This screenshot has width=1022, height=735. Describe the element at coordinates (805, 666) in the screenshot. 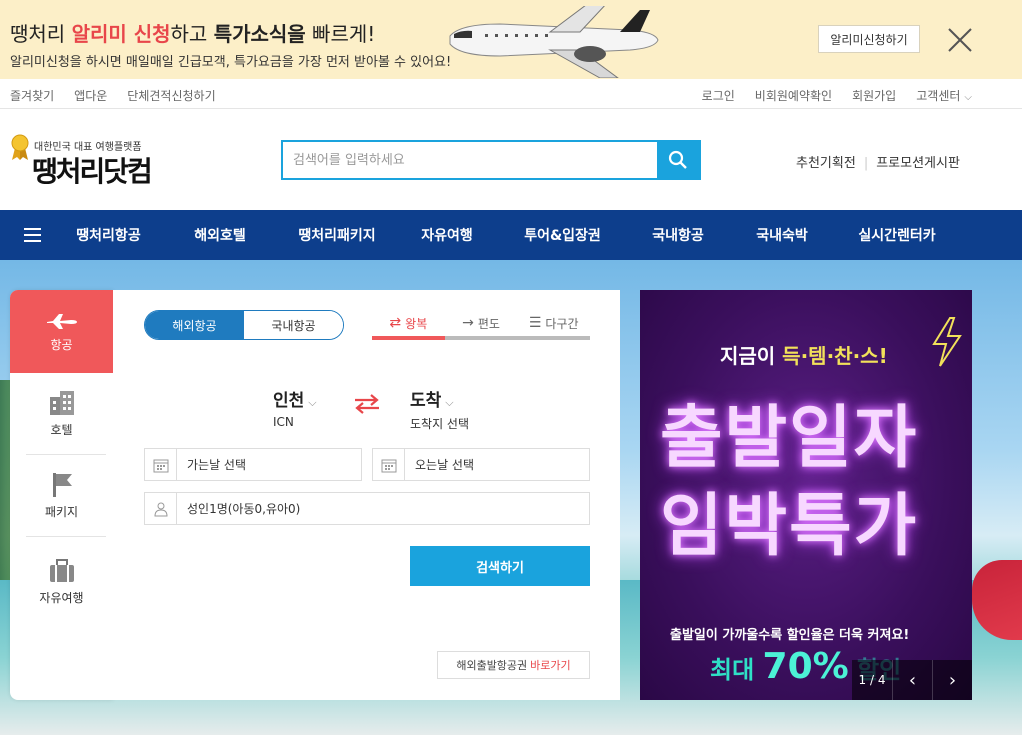

I see `ad-max-percent: 70%` at that location.